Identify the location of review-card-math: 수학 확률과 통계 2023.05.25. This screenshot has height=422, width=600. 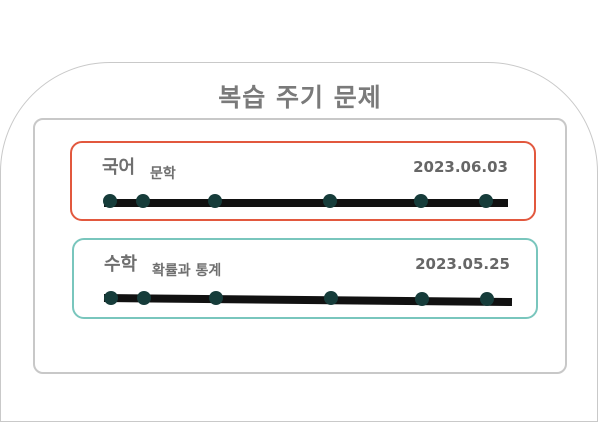
(305, 278).